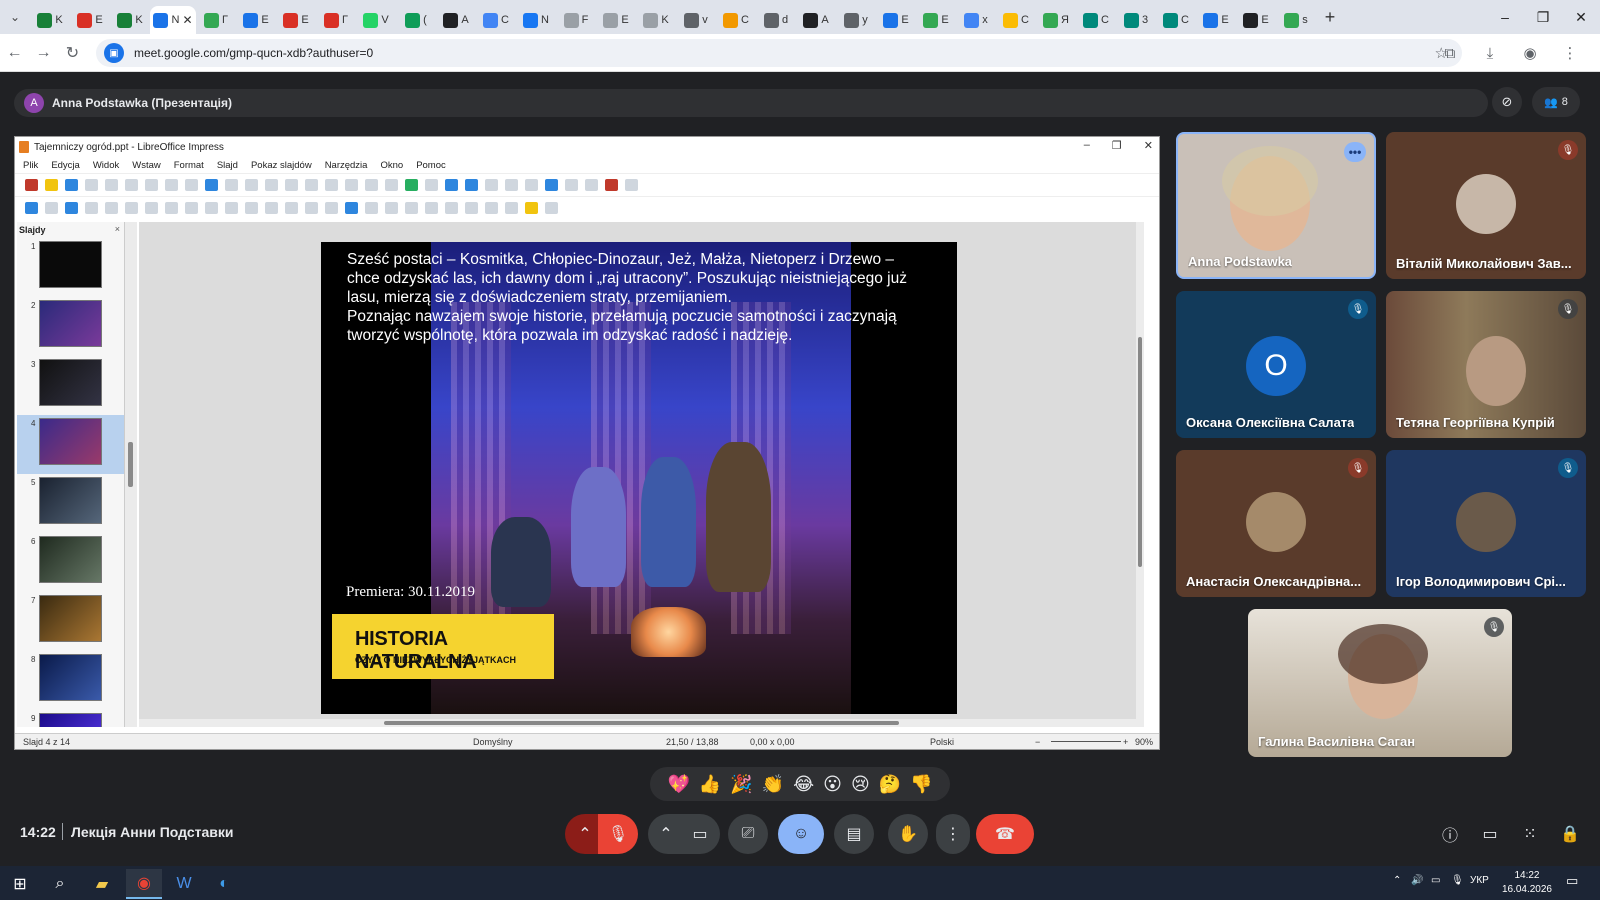 Image resolution: width=1600 pixels, height=900 pixels. Describe the element at coordinates (151, 208) in the screenshot. I see `ellipse-icon` at that location.